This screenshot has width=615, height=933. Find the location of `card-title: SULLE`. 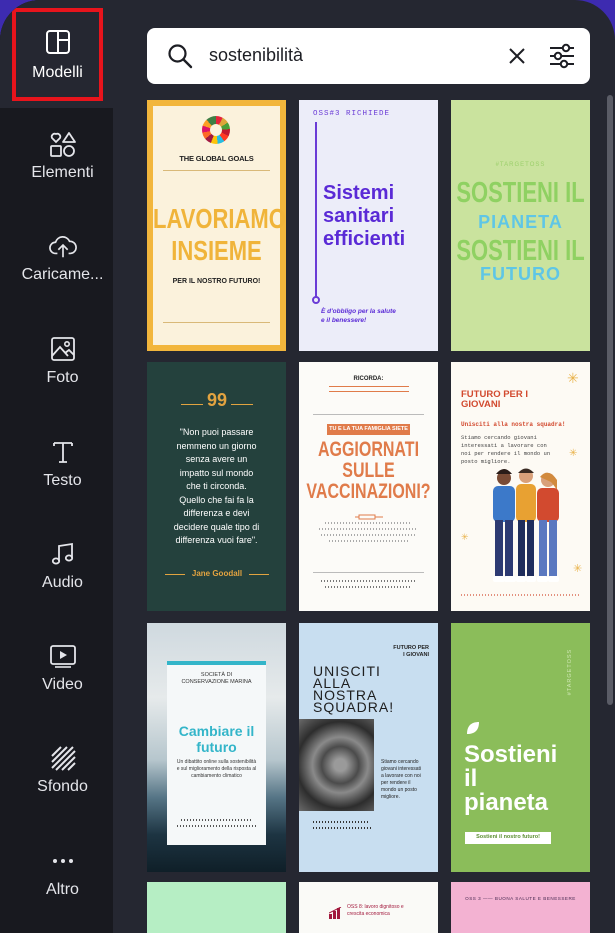

card-title: SULLE is located at coordinates (368, 471).